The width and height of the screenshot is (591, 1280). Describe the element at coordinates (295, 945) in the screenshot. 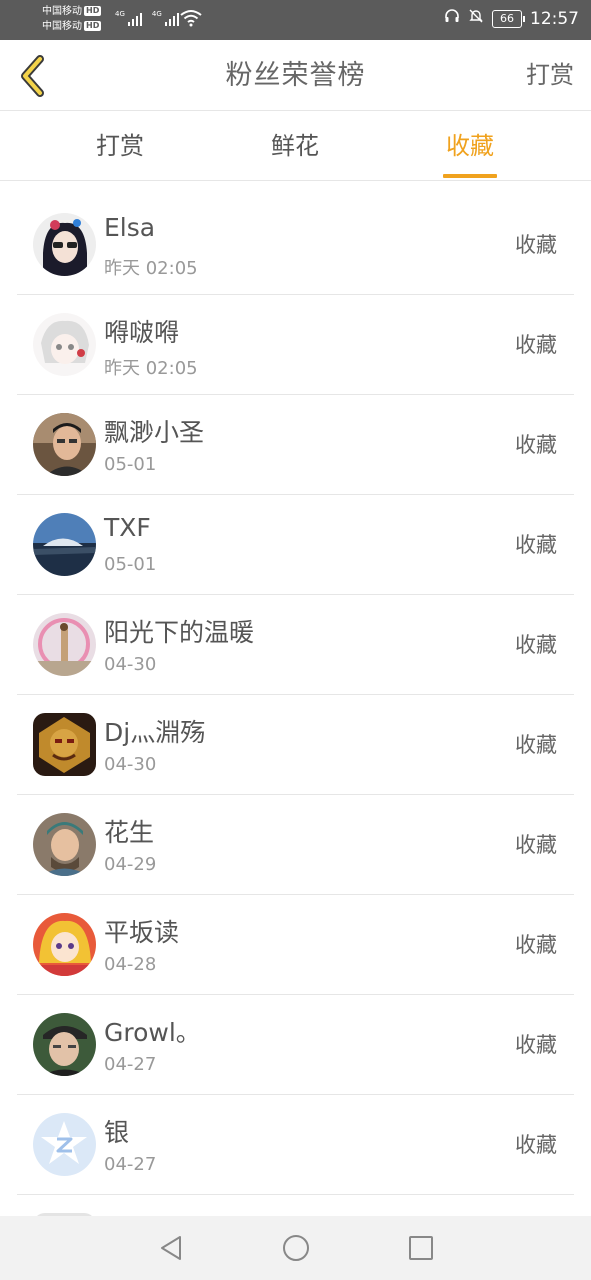

I see `list-item: 平坂读 04-28 收藏` at that location.